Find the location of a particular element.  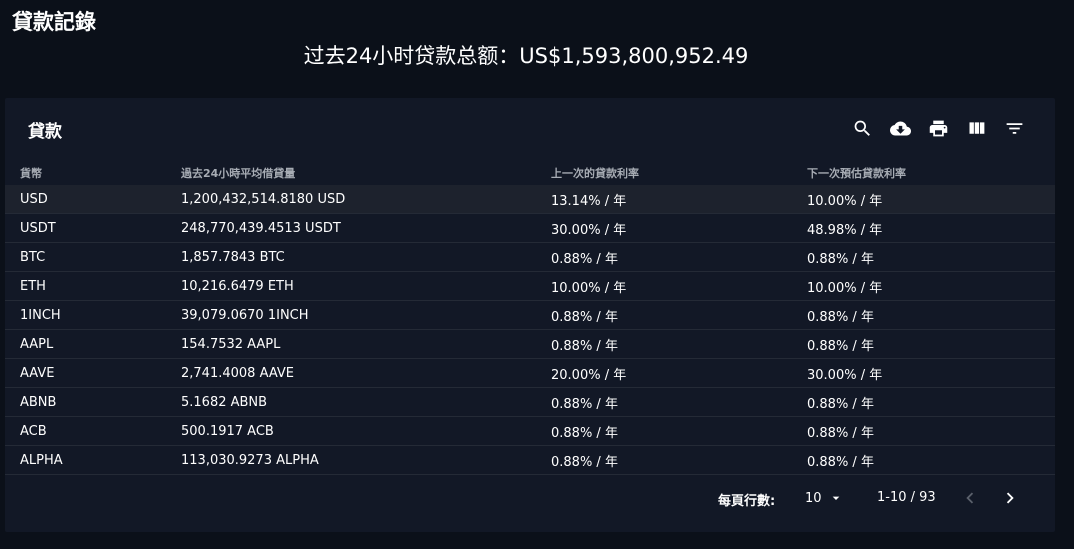

cell-avg-volume: 1,200,432,514.8180 USD is located at coordinates (366, 199).